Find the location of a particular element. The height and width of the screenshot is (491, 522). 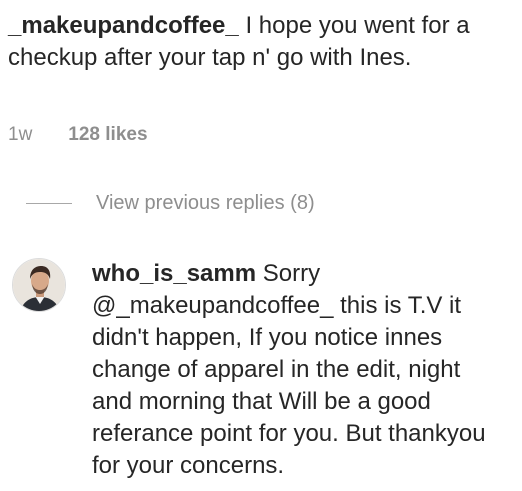

view-previous-replies: View previous replies (8) is located at coordinates (170, 203).